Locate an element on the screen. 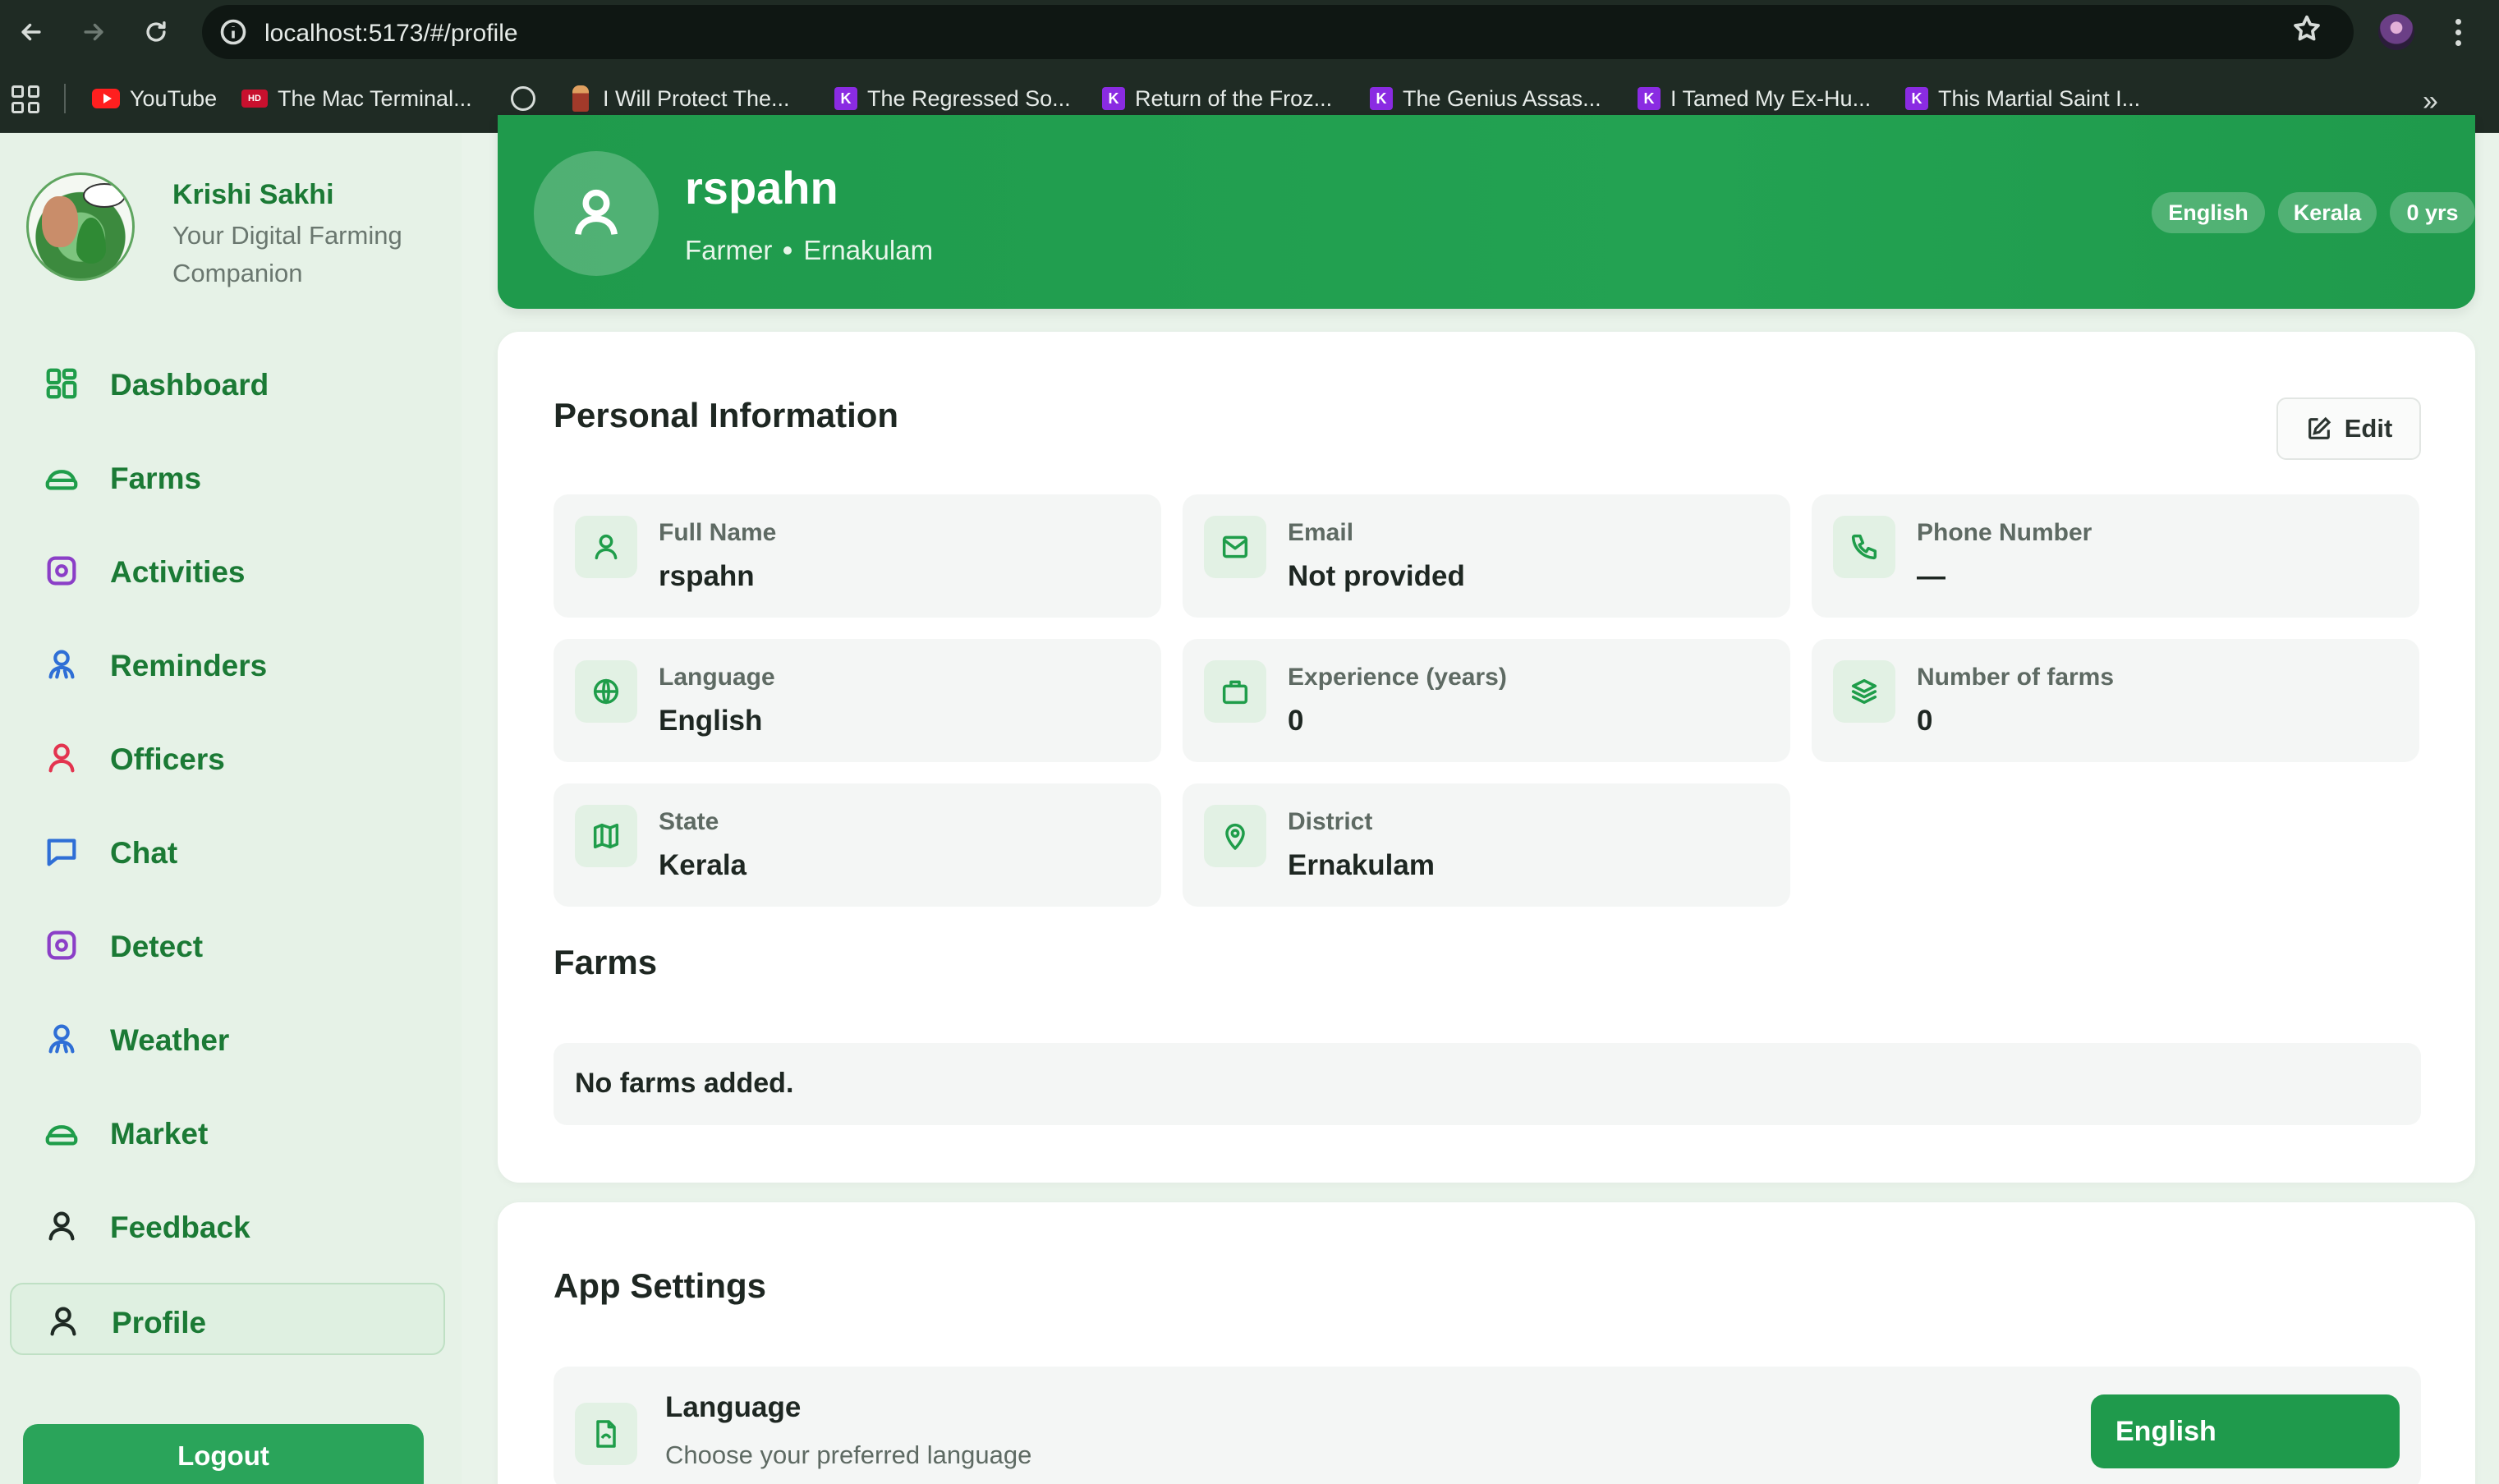  sidebar-item-label: Chat is located at coordinates (144, 853).